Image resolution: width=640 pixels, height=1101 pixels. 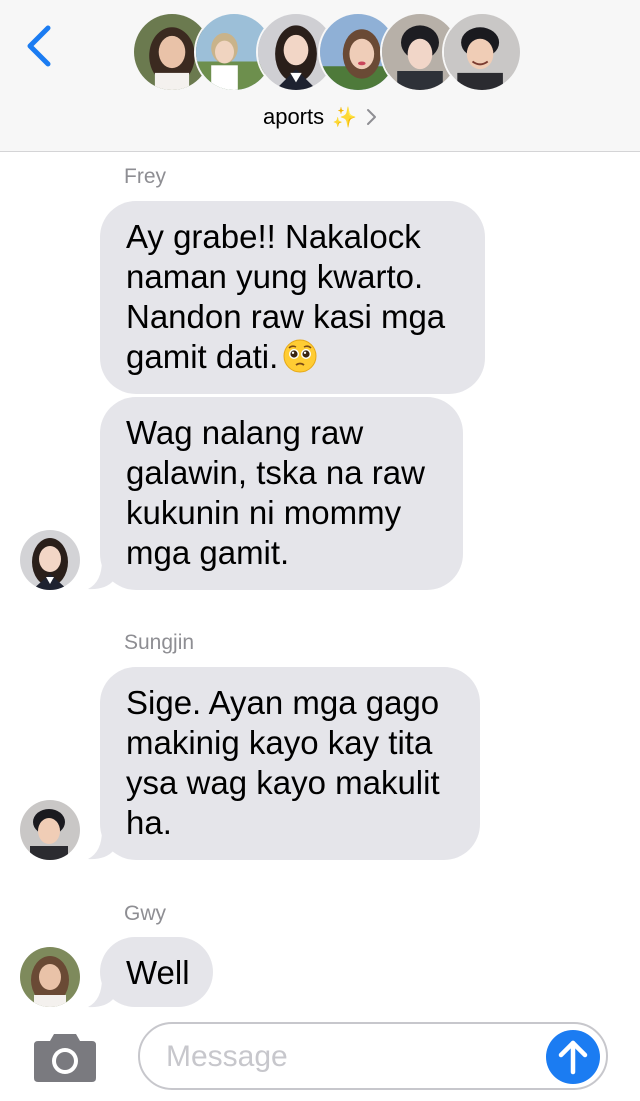 I want to click on group-name: aports, so click(x=293, y=116).